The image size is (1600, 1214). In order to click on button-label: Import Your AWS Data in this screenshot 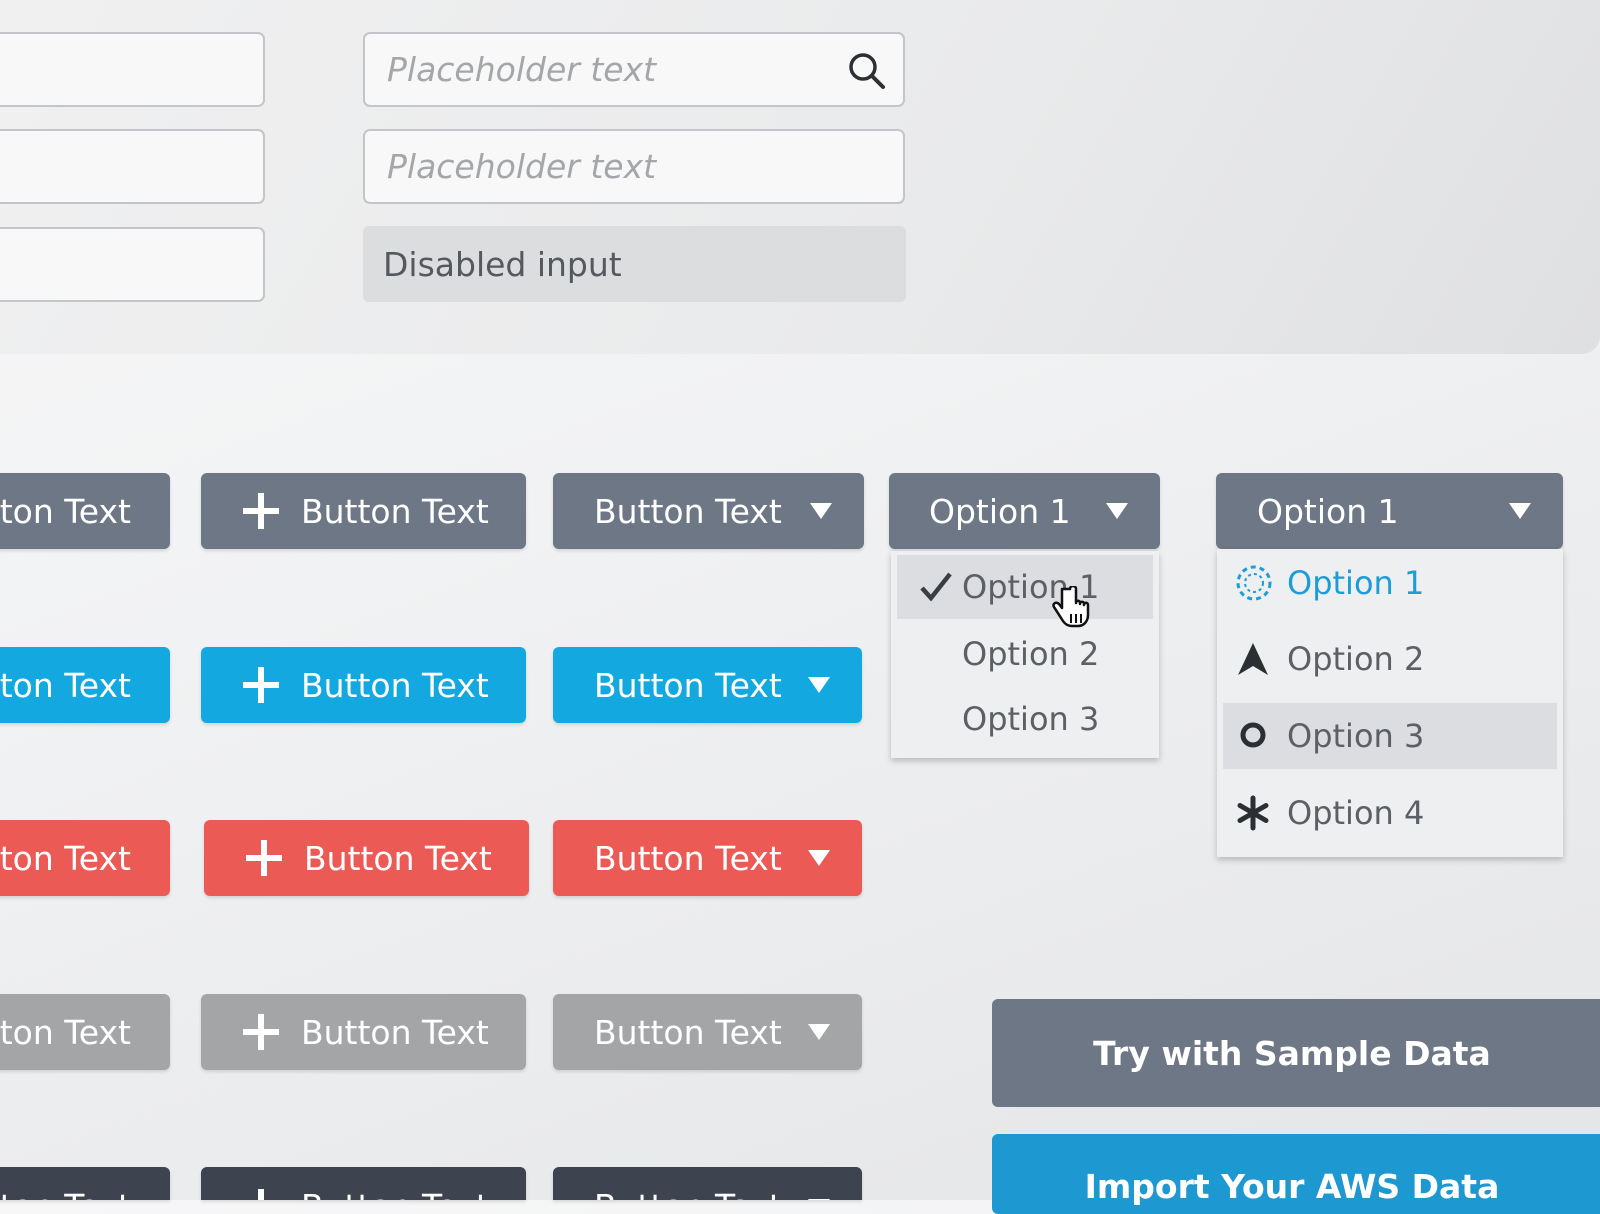, I will do `click(1292, 1186)`.